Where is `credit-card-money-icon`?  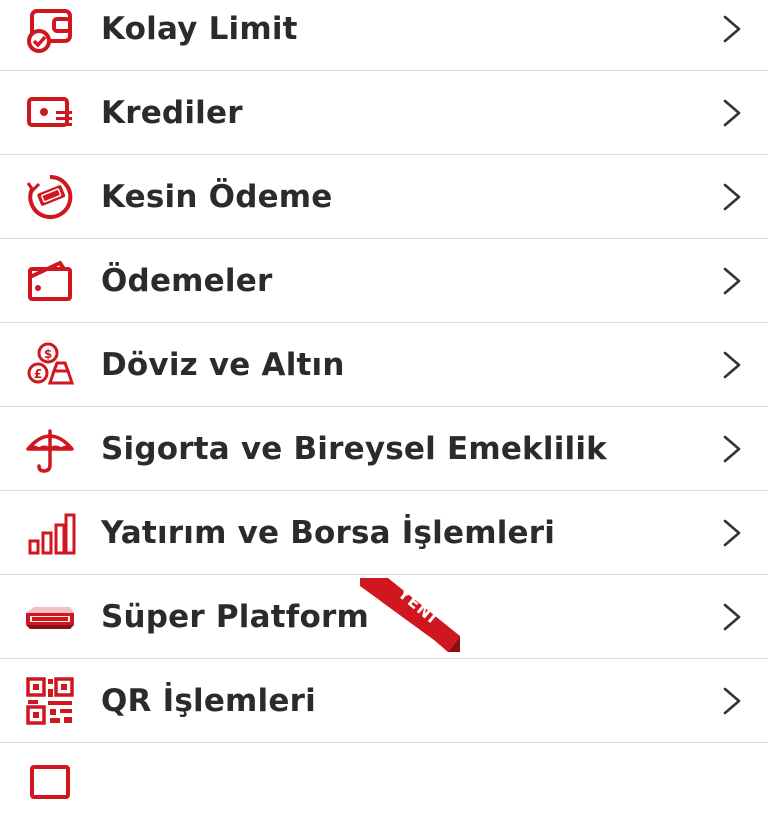 credit-card-money-icon is located at coordinates (50, 113).